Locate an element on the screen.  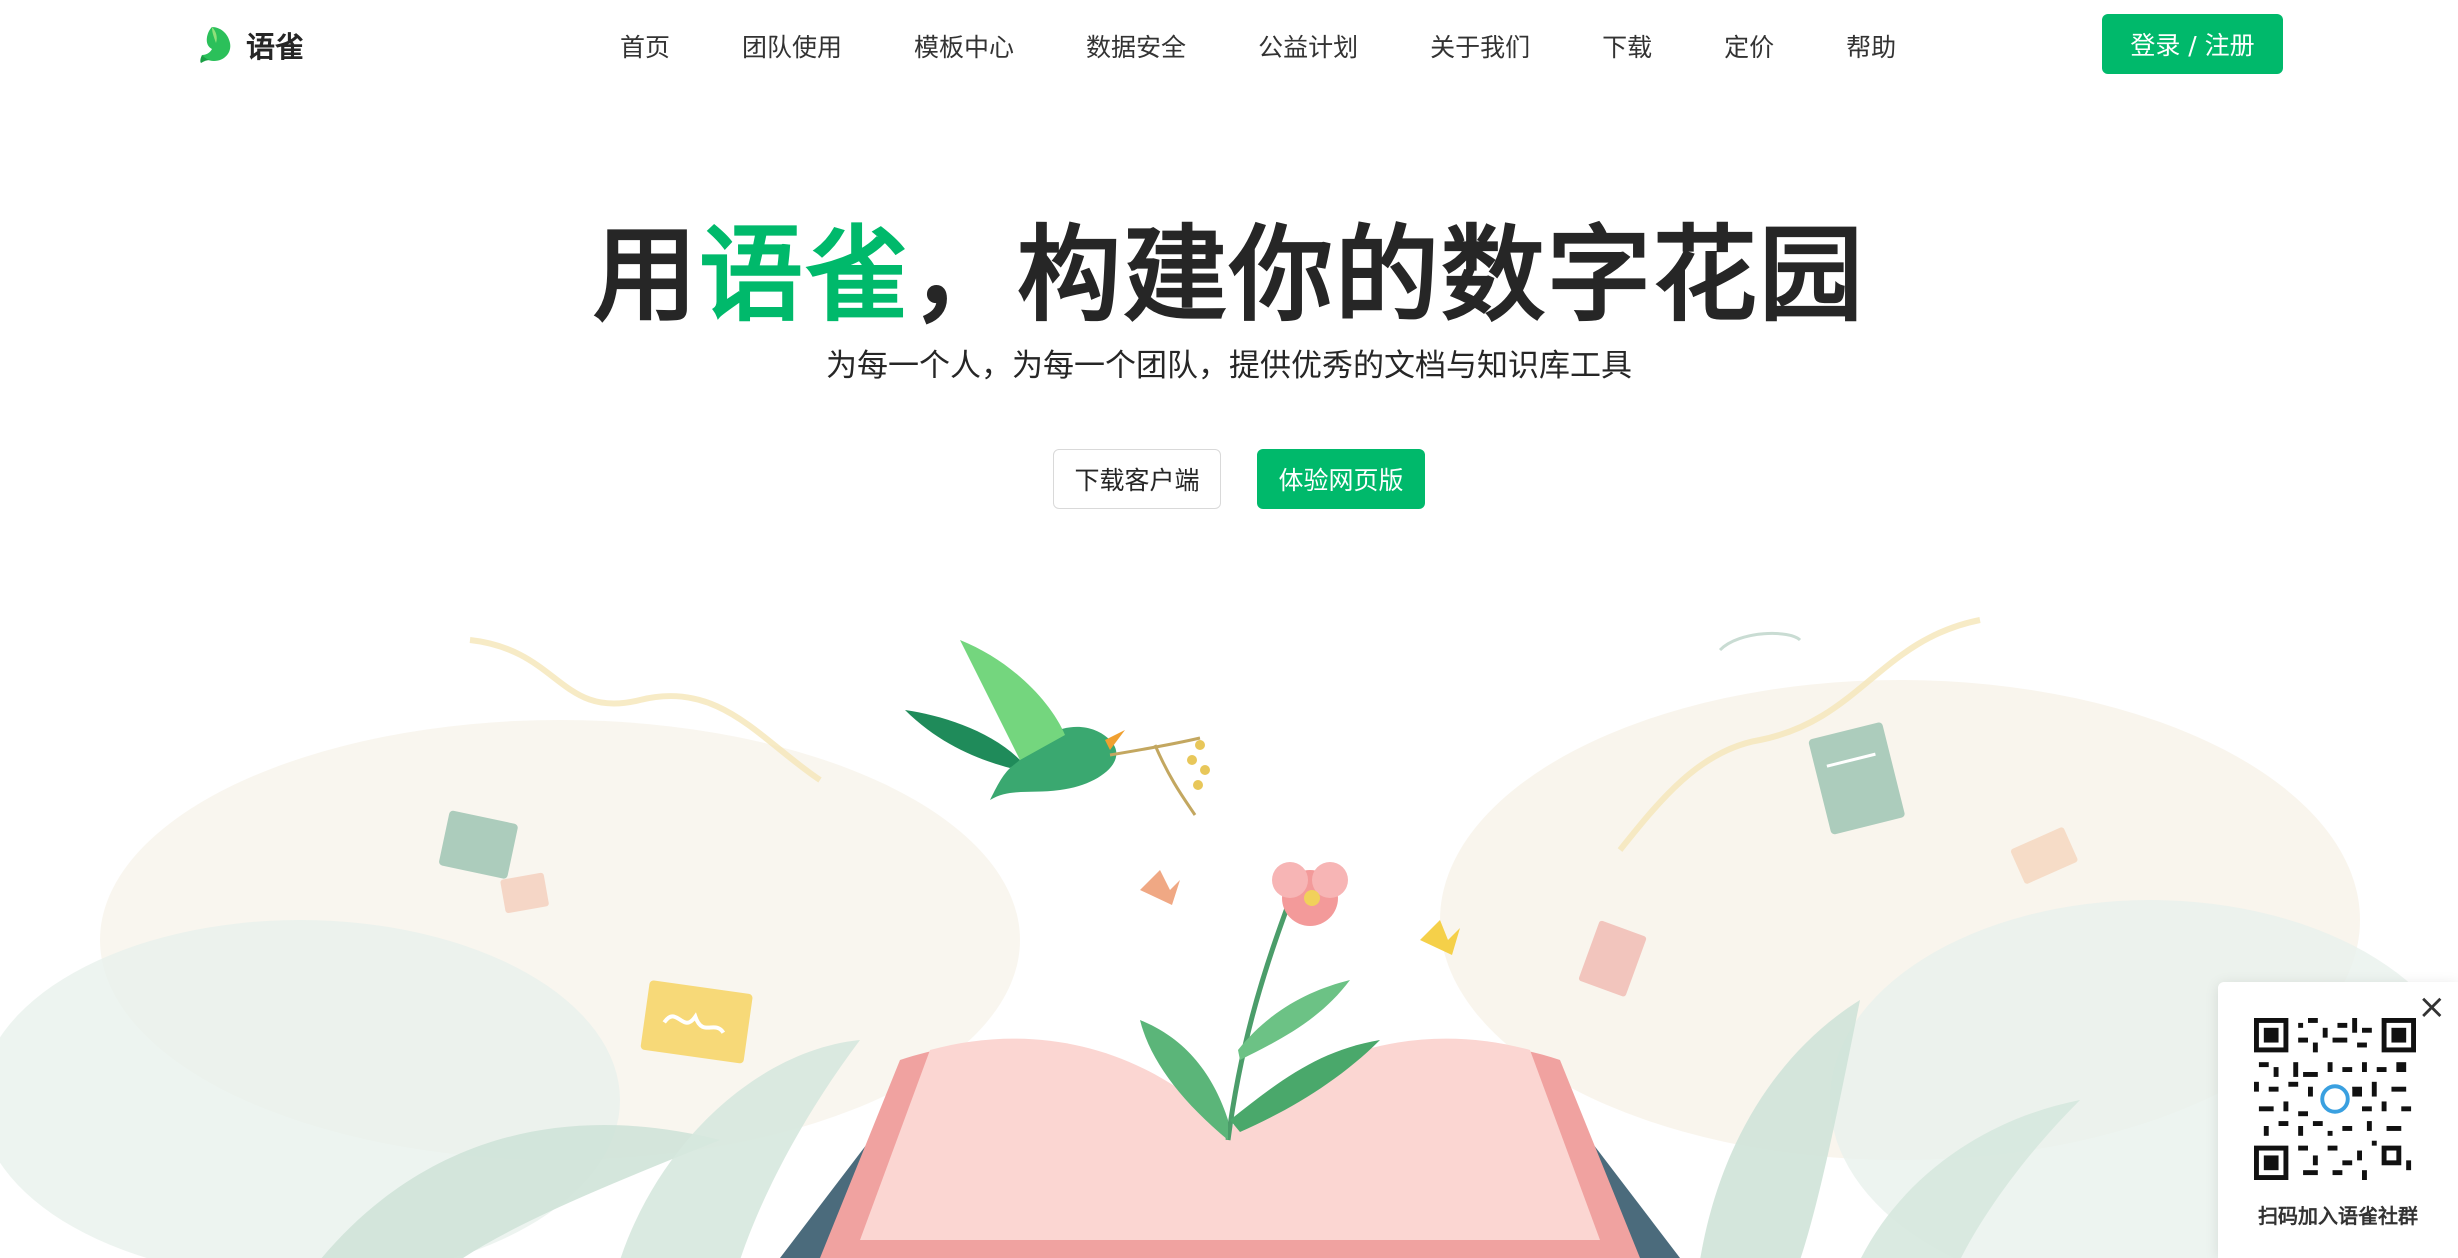
nav-item-download: 下载 is located at coordinates (1627, 46).